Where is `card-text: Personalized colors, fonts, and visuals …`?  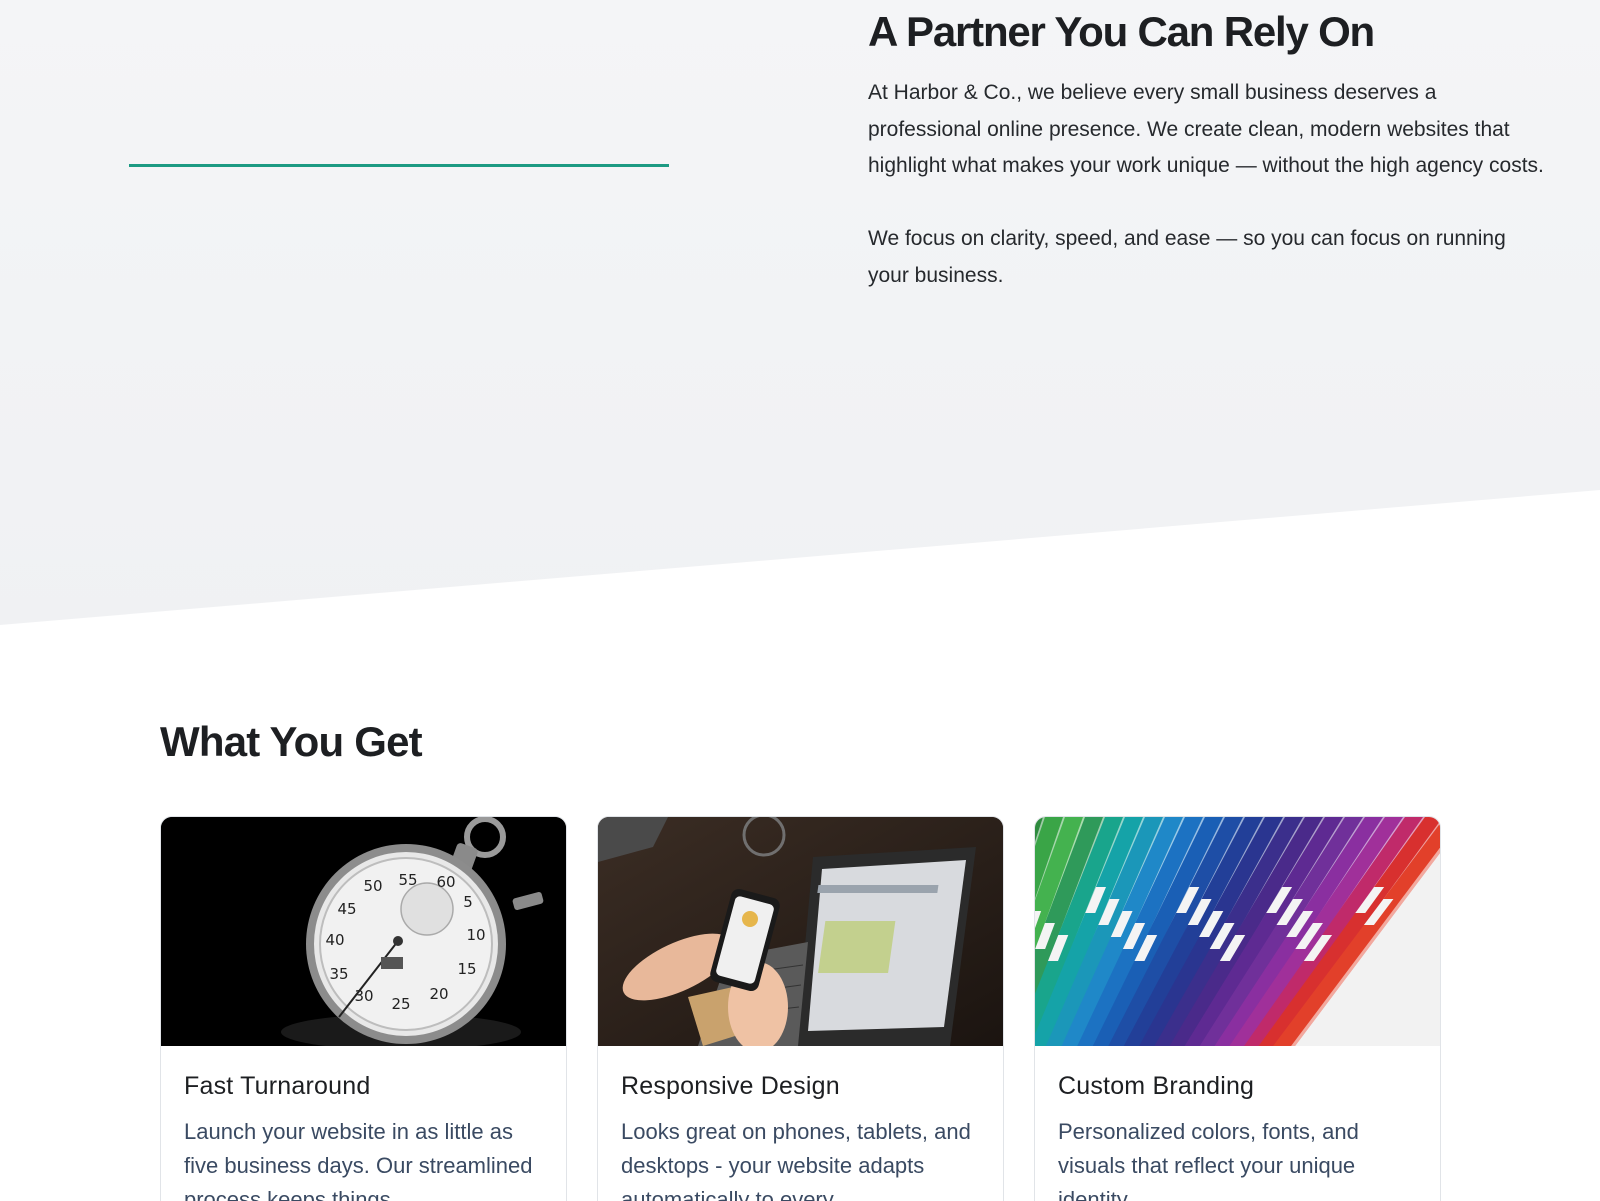
card-text: Personalized colors, fonts, and visuals … is located at coordinates (1208, 1160).